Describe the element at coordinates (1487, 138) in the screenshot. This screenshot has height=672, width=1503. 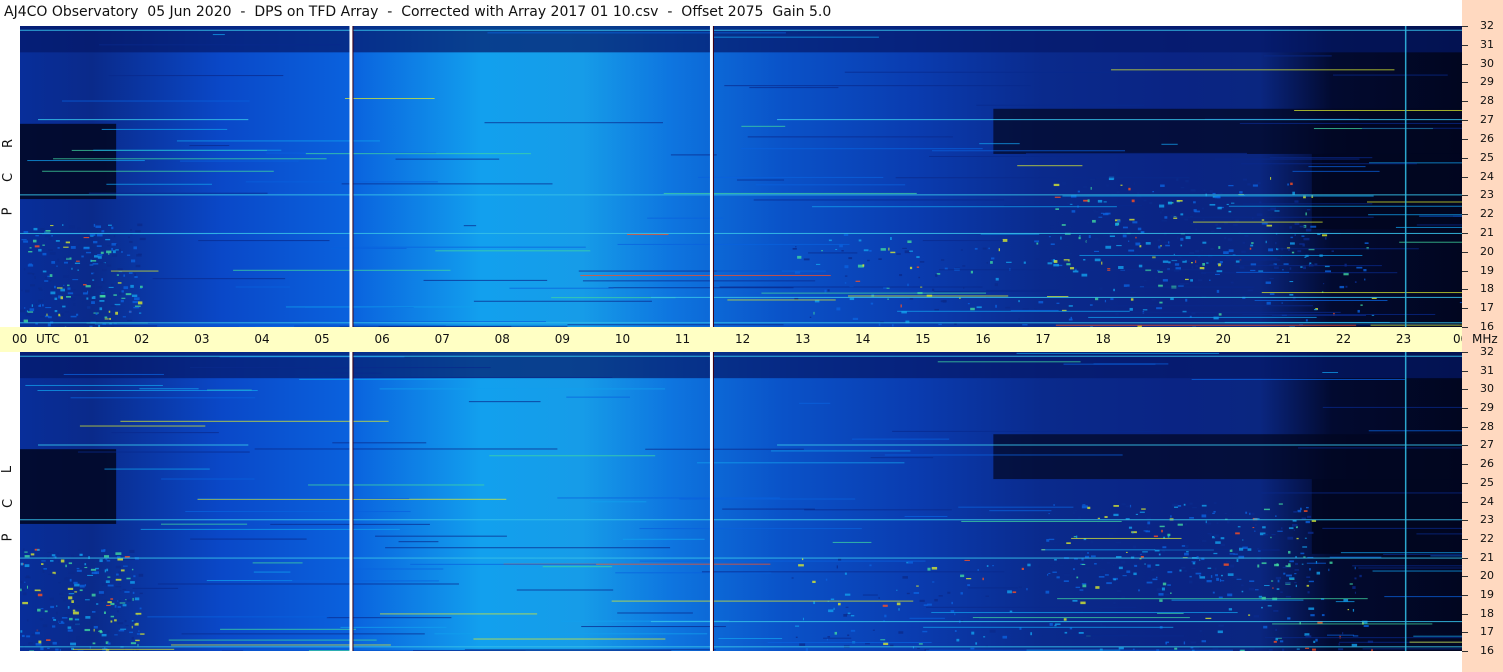
I see `frequency-label: 26` at that location.